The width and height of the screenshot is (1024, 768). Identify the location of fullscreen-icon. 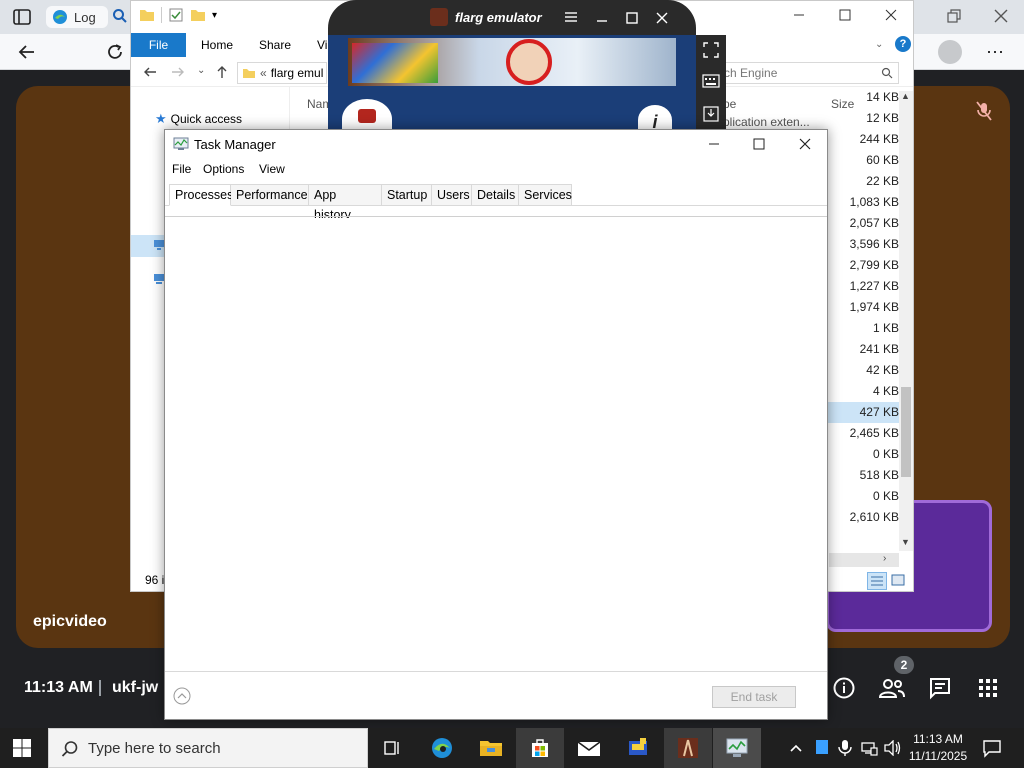
(711, 50).